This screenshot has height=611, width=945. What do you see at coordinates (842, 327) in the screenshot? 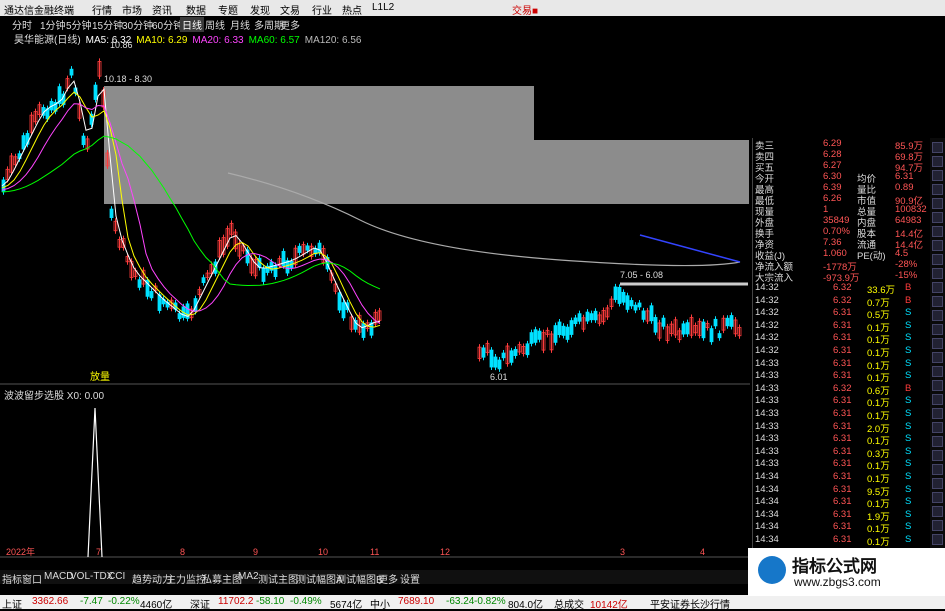
I see `trade-row: 14:32 6.31 0.1万 S` at bounding box center [842, 327].